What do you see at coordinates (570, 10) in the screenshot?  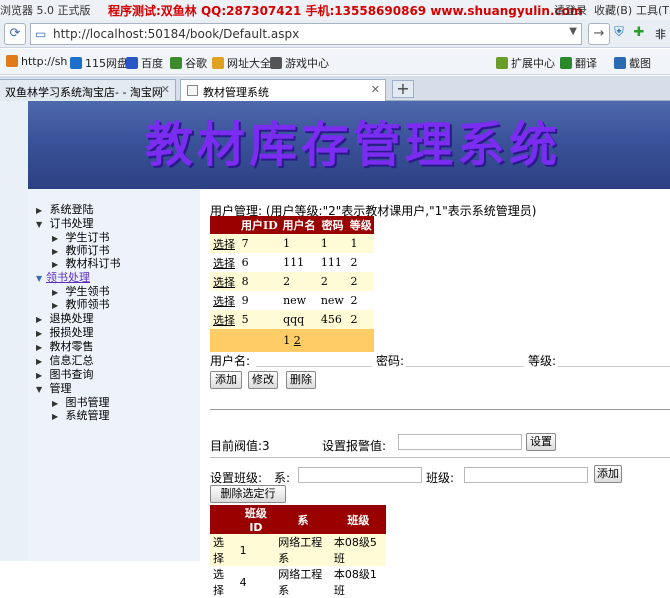 I see `login-link: 请登录` at bounding box center [570, 10].